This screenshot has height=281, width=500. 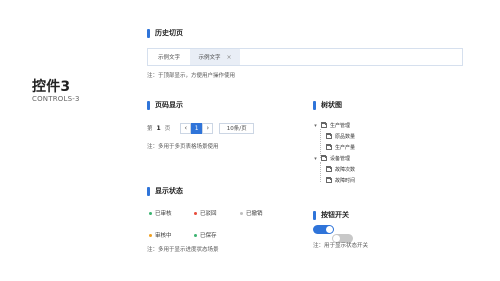 I want to click on tree-node-fault-time: 故障时间, so click(x=340, y=180).